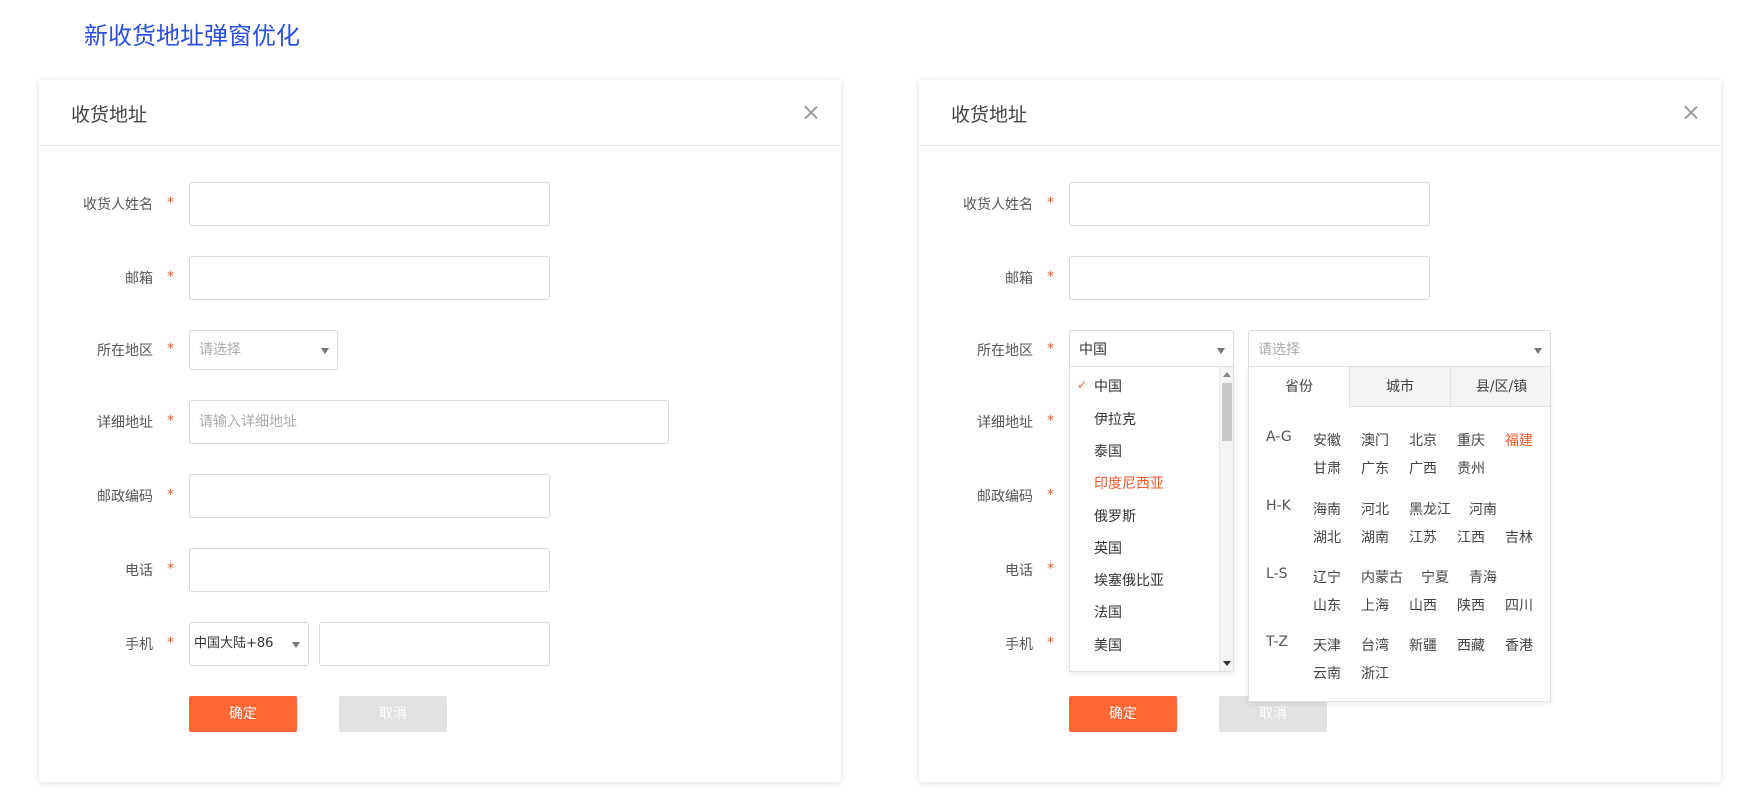  Describe the element at coordinates (1129, 483) in the screenshot. I see `country-option-hovered: 印度尼西亚` at that location.